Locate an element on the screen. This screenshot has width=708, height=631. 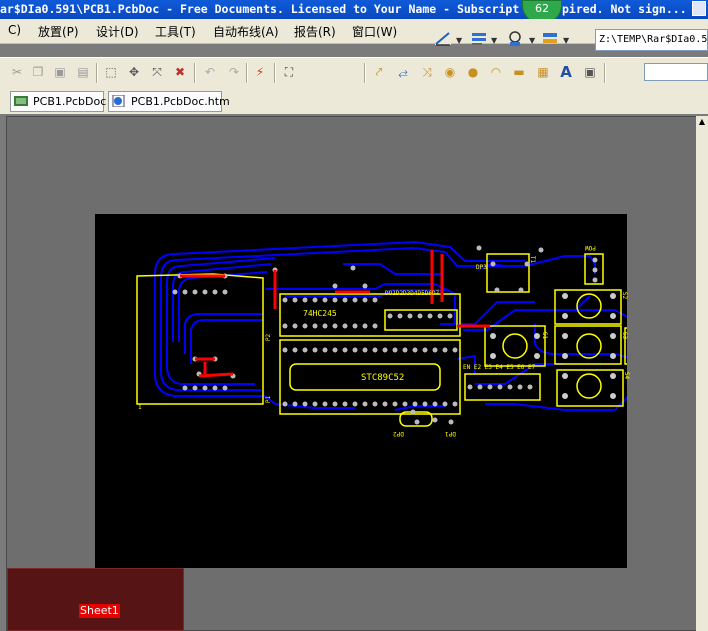
dp3-label: DP3 is located at coordinates (481, 267).